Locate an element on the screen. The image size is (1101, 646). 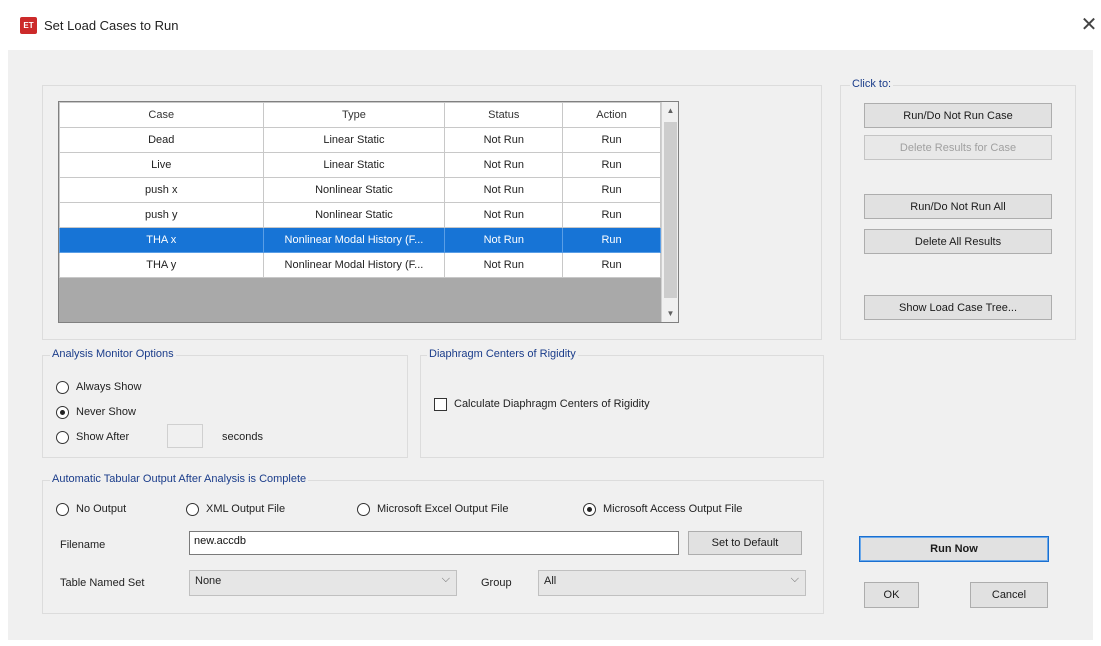
column-header-status: Status is located at coordinates (504, 115).